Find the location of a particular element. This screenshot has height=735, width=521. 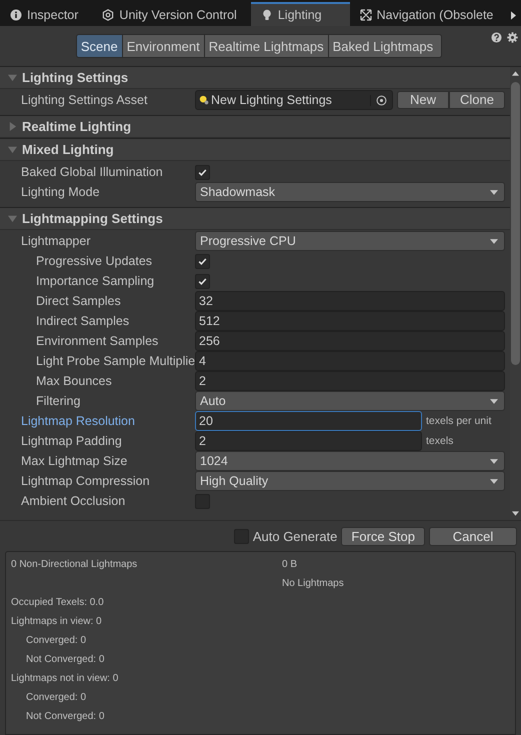

field-label: Progressive Updates is located at coordinates (94, 261).